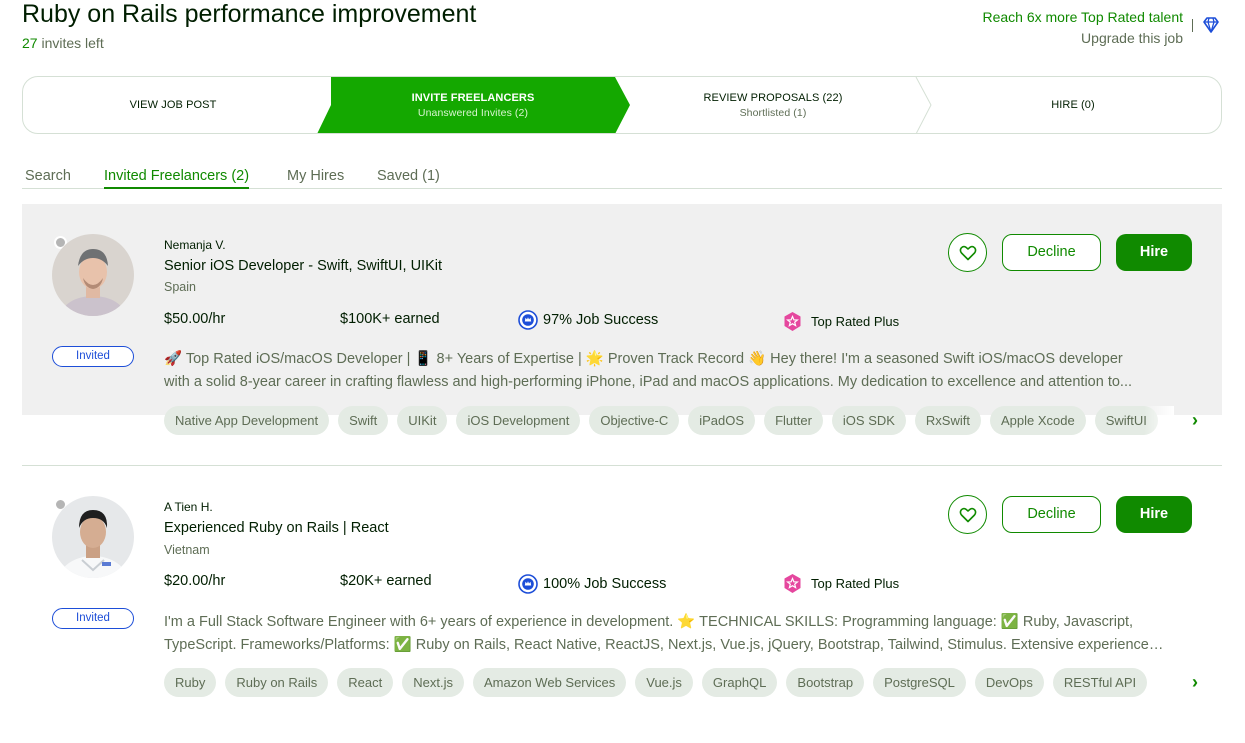  I want to click on skill-chip: Objective-C, so click(634, 420).